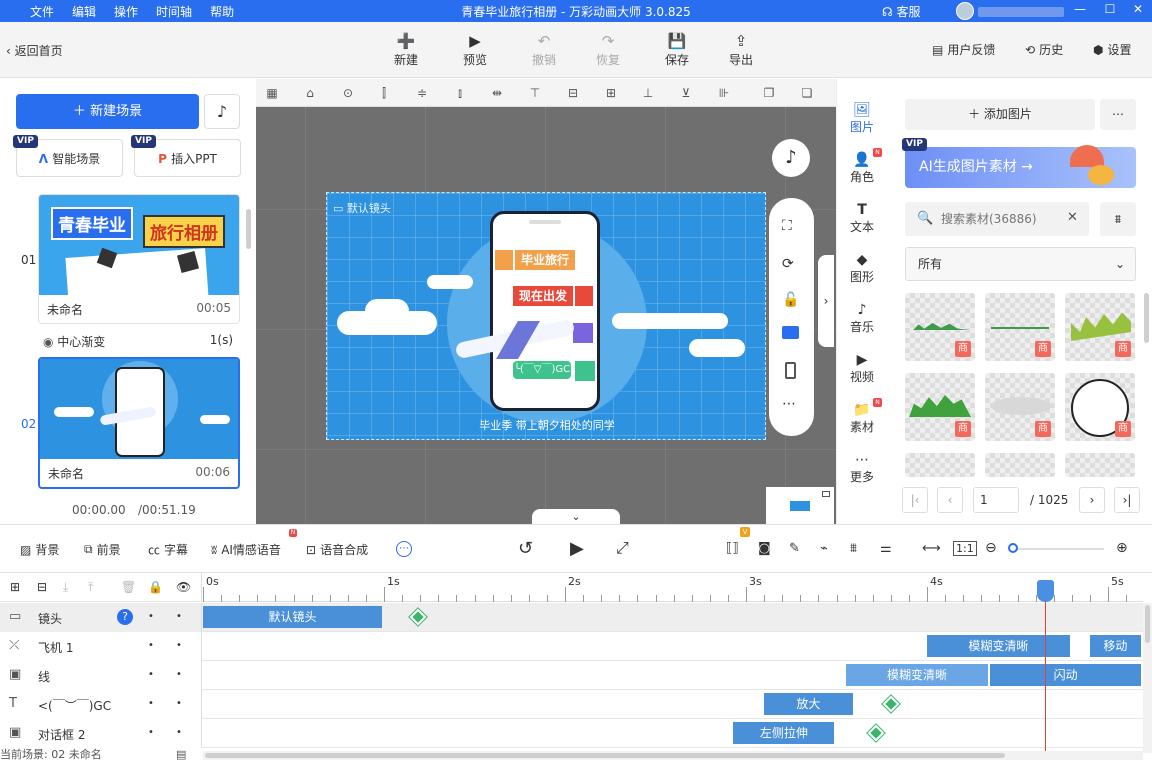  I want to click on timeline-track: ▣ 对话框 2 • • 左侧拉伸, so click(571, 733).